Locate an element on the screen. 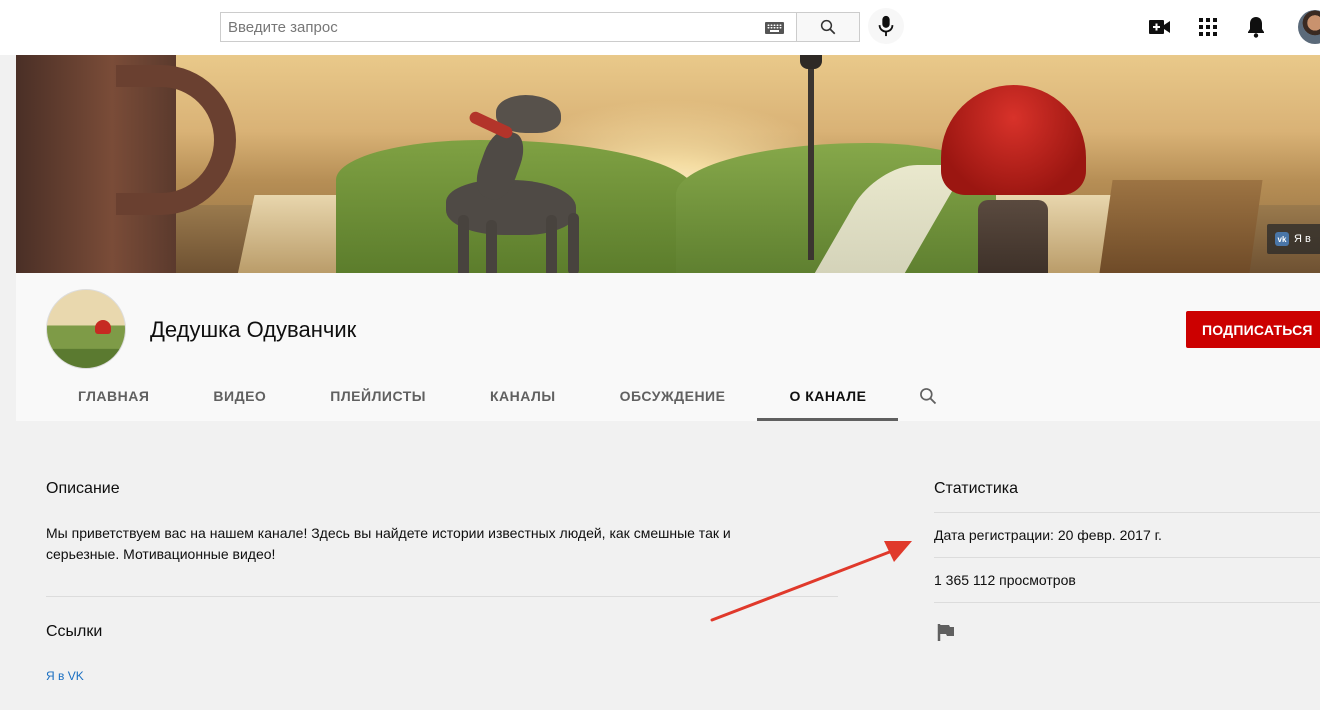 This screenshot has width=1320, height=710. top-bar is located at coordinates (660, 27).